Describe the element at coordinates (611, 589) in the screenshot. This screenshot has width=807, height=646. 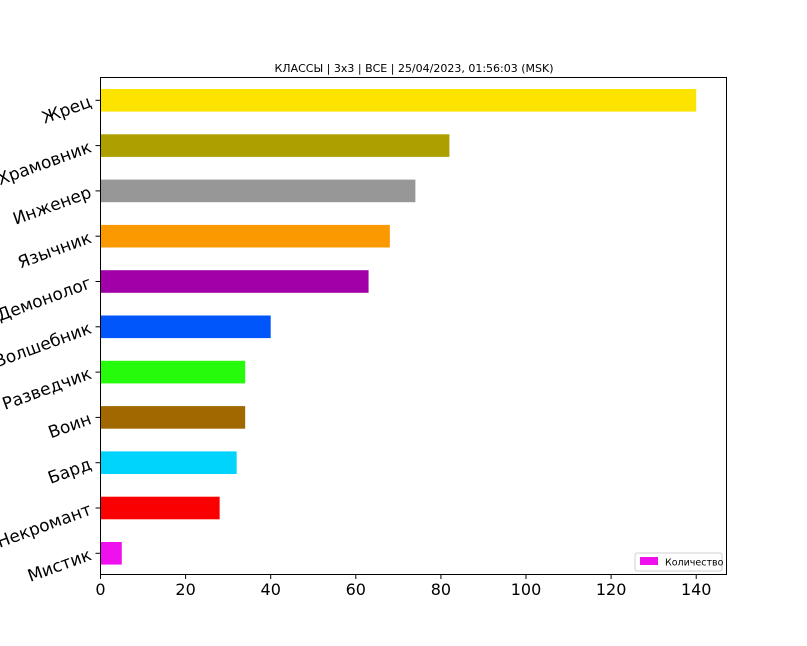
I see `x-tick-label: 120` at that location.